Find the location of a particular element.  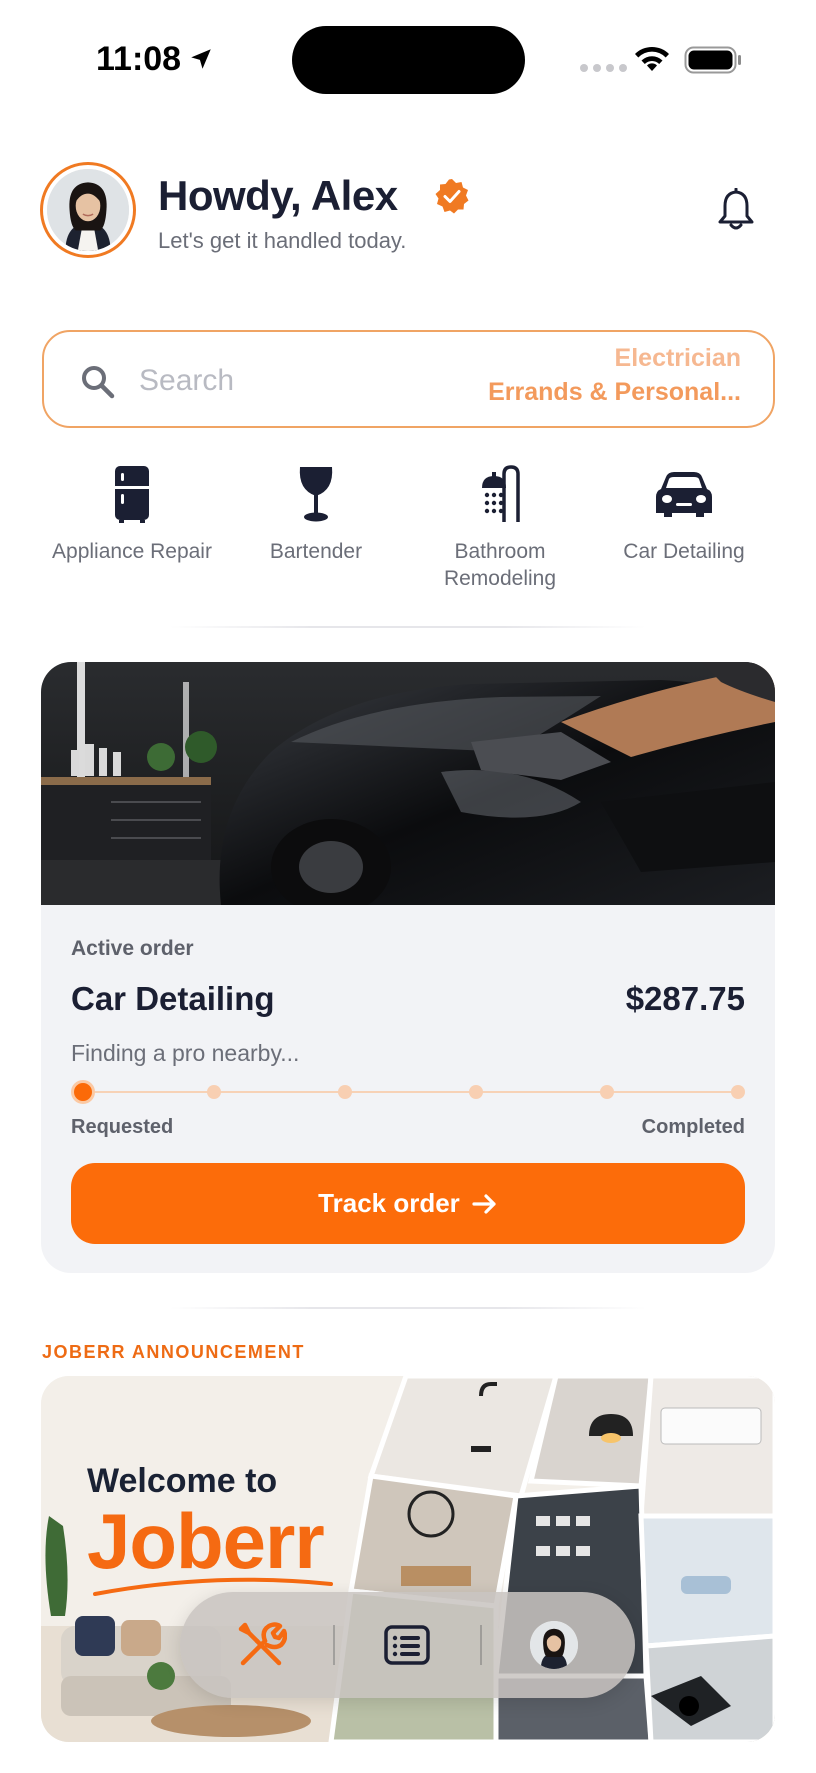

bottom-tab-bar is located at coordinates (407, 1645).